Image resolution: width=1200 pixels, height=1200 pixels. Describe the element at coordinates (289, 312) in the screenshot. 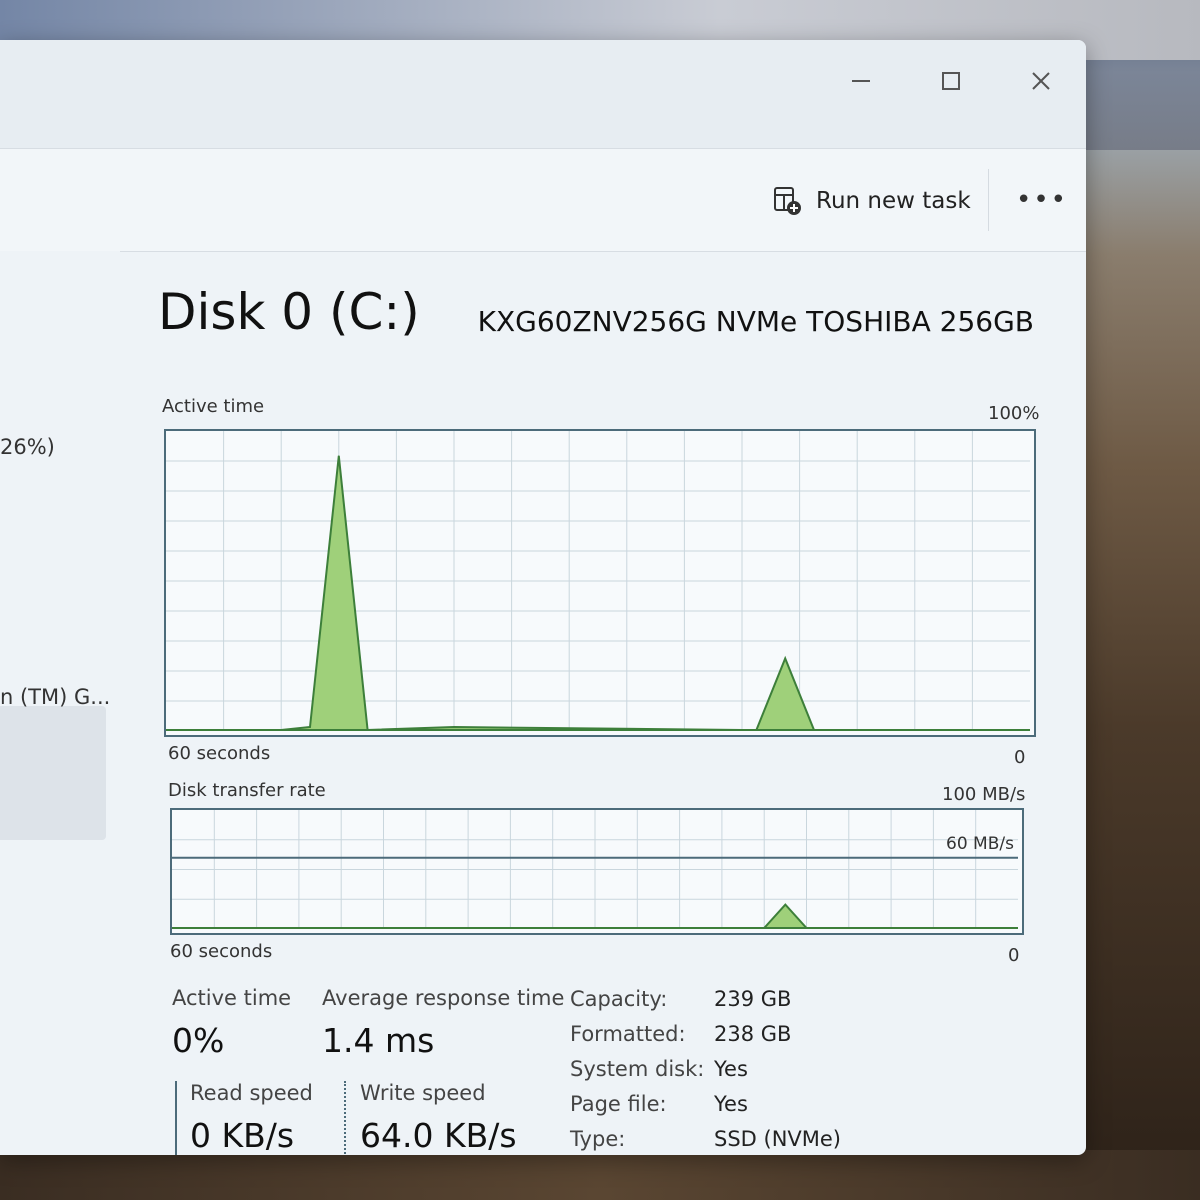

I see `page-title: Disk 0 (C:)` at that location.